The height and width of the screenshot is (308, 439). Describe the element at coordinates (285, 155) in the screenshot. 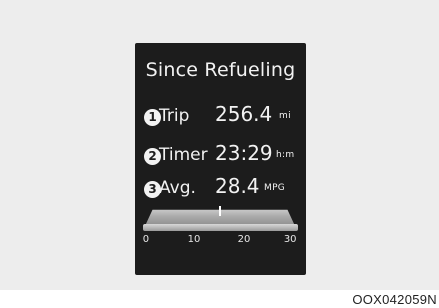

I see `timer-unit: h:m` at that location.